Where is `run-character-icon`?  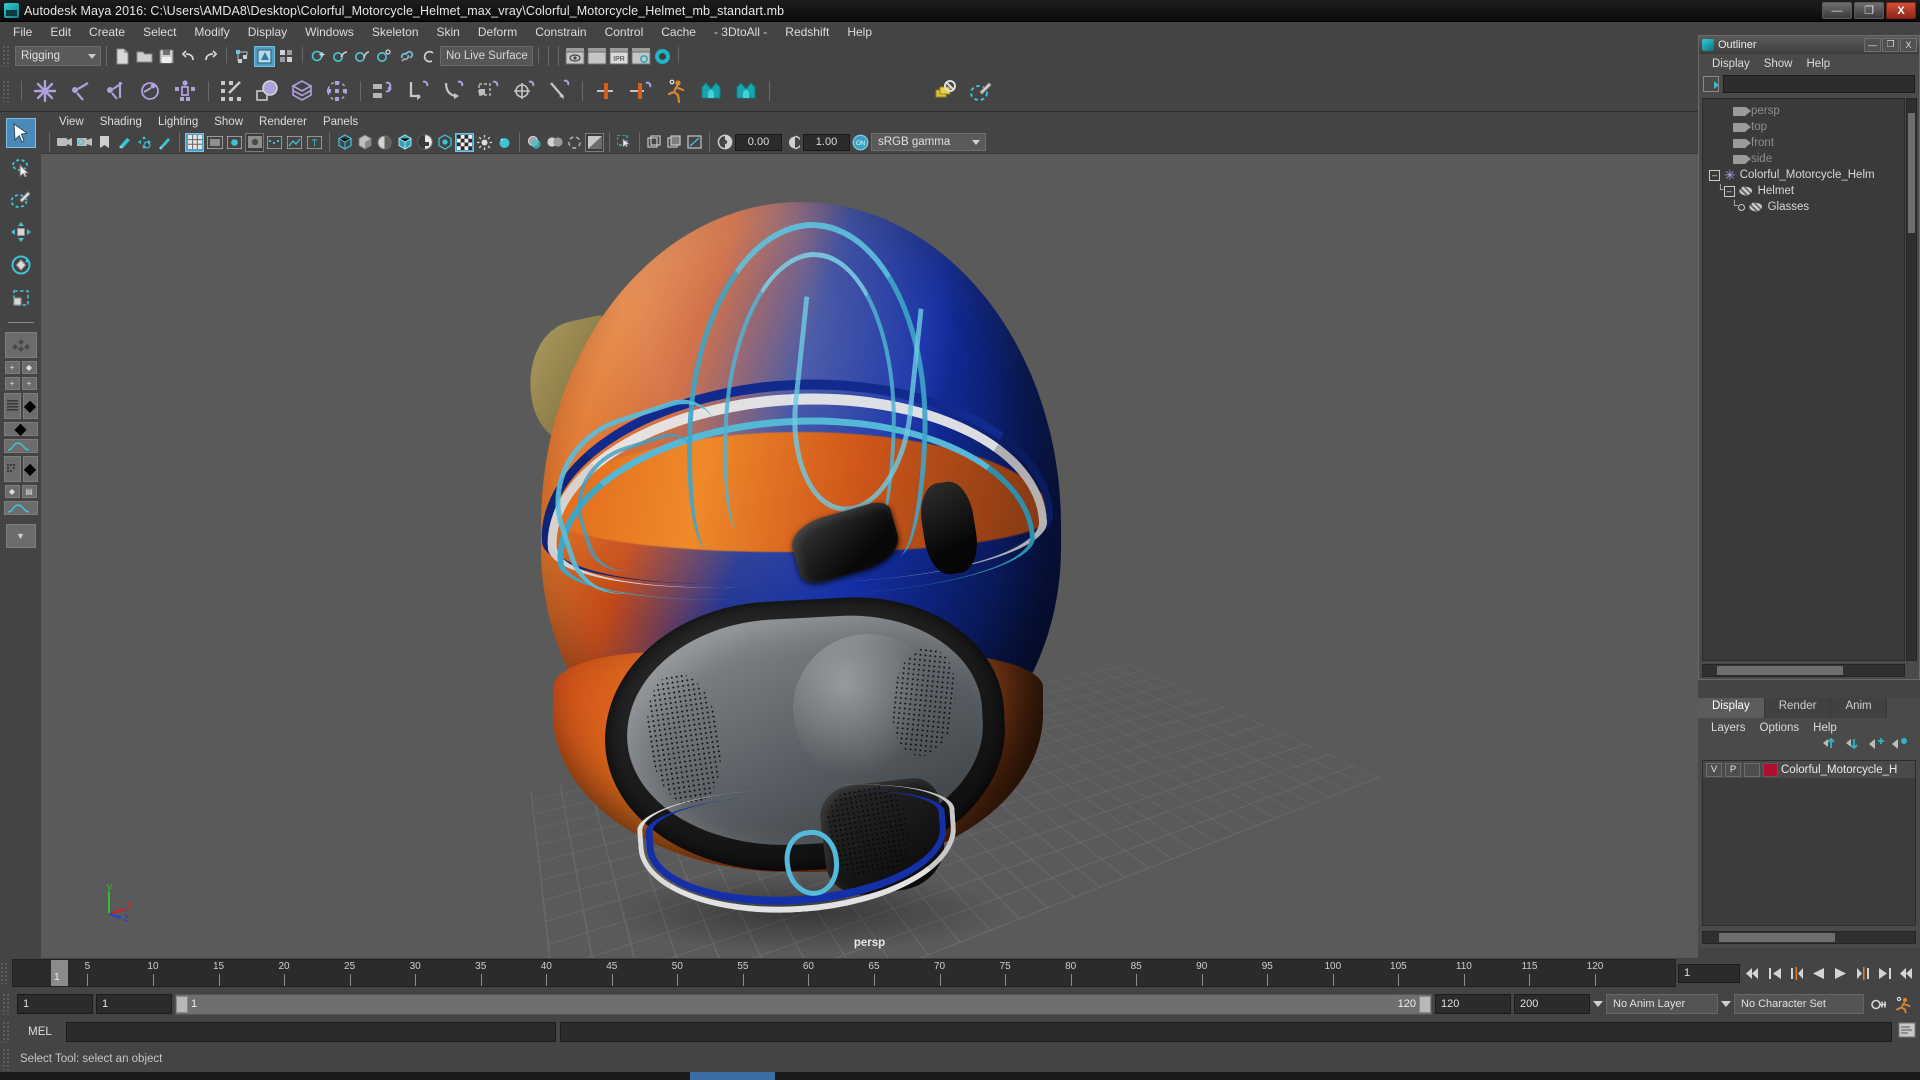 run-character-icon is located at coordinates (676, 91).